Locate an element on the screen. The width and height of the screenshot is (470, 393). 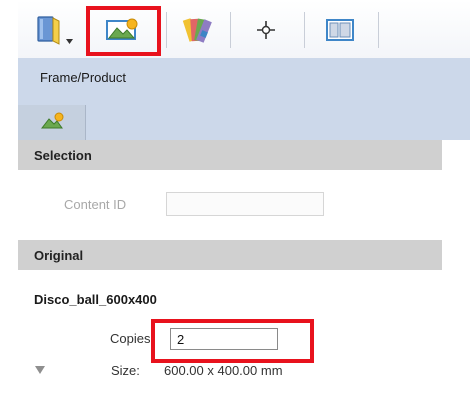
image-frame-button is located at coordinates (122, 30).